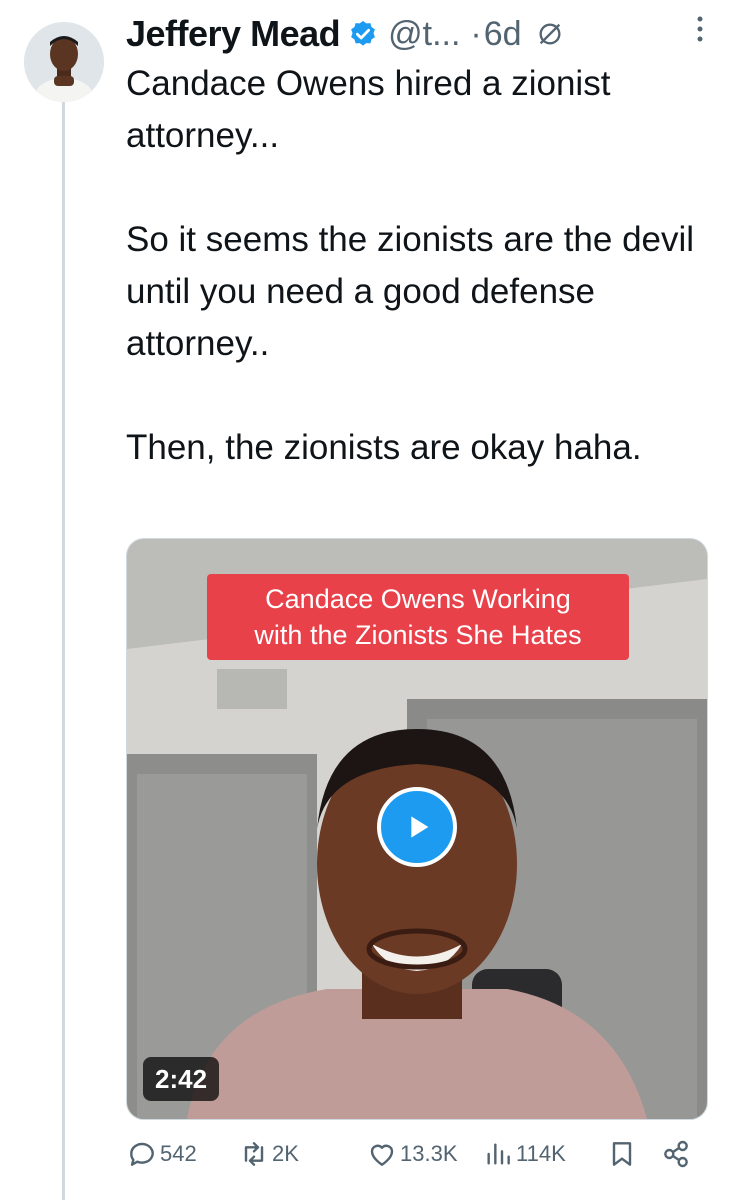 The width and height of the screenshot is (731, 1200). I want to click on like-count: 13.3K, so click(429, 1153).